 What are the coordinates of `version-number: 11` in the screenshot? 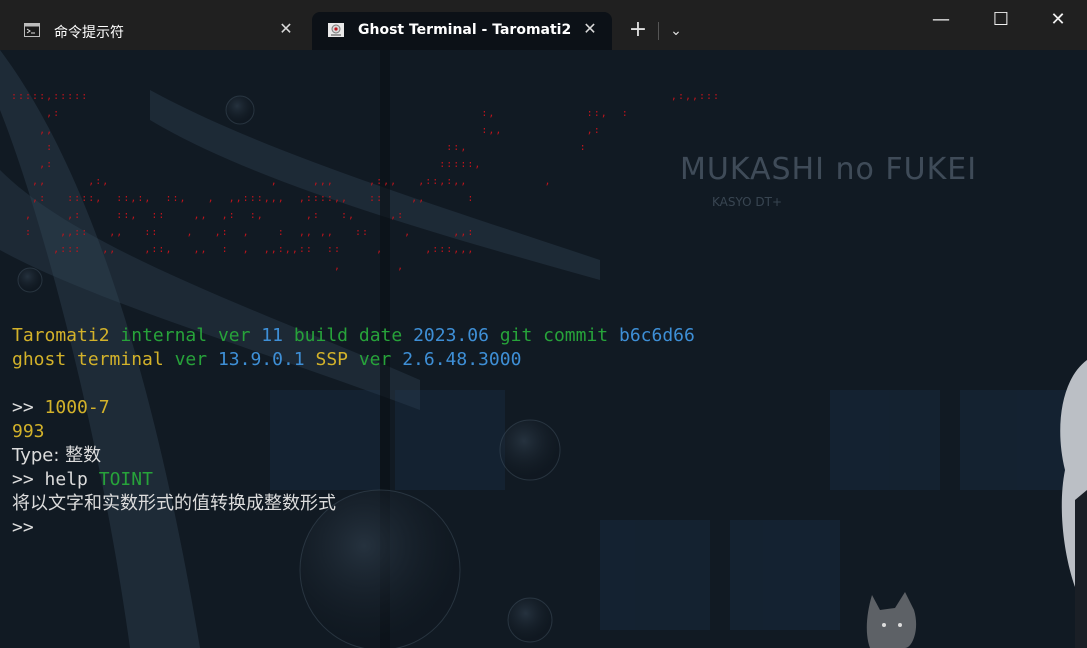 It's located at (272, 335).